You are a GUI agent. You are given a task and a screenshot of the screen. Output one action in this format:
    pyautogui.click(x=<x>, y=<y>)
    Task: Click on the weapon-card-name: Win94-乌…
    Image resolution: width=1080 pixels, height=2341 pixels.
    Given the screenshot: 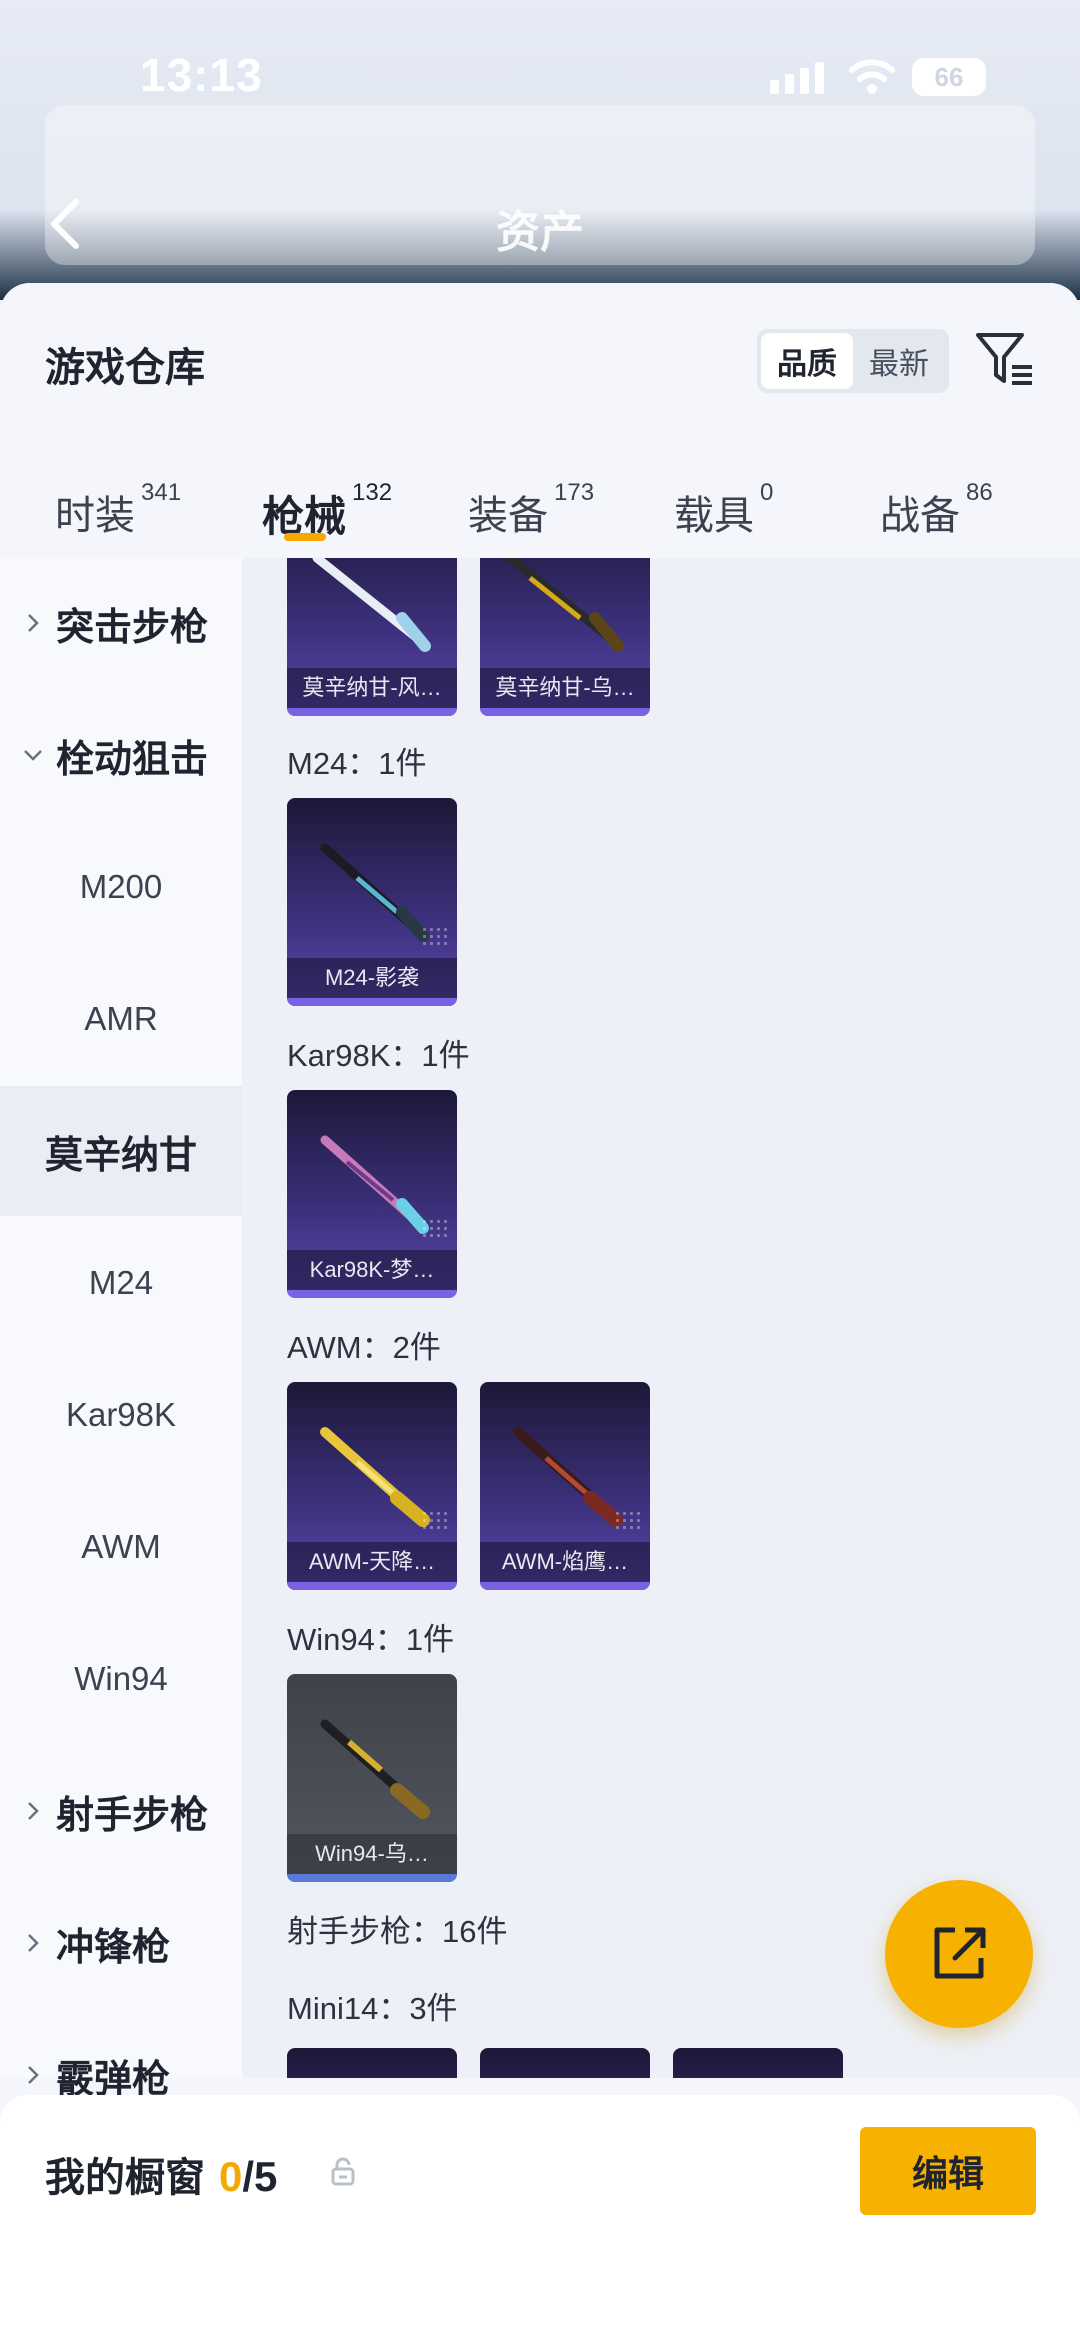 What is the action you would take?
    pyautogui.click(x=372, y=1854)
    